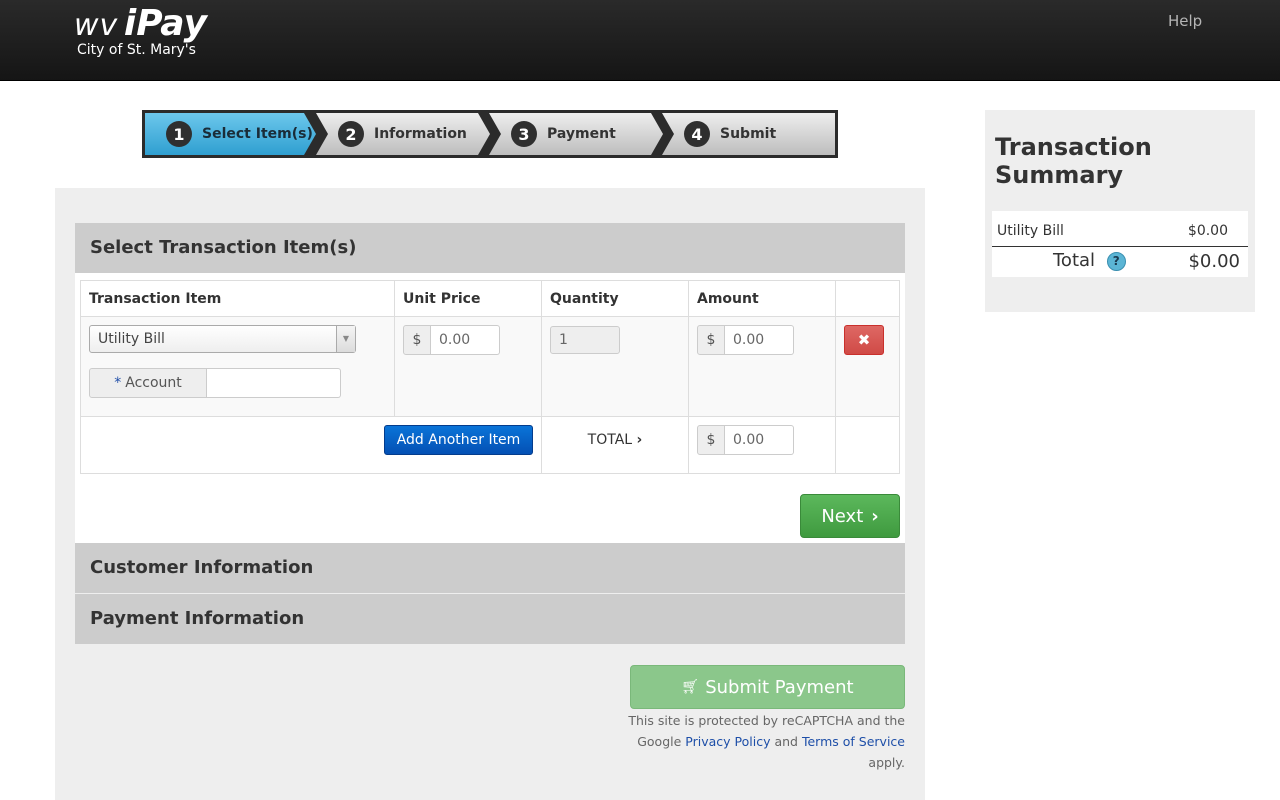 The width and height of the screenshot is (1280, 800). I want to click on close-icon: ✖, so click(864, 340).